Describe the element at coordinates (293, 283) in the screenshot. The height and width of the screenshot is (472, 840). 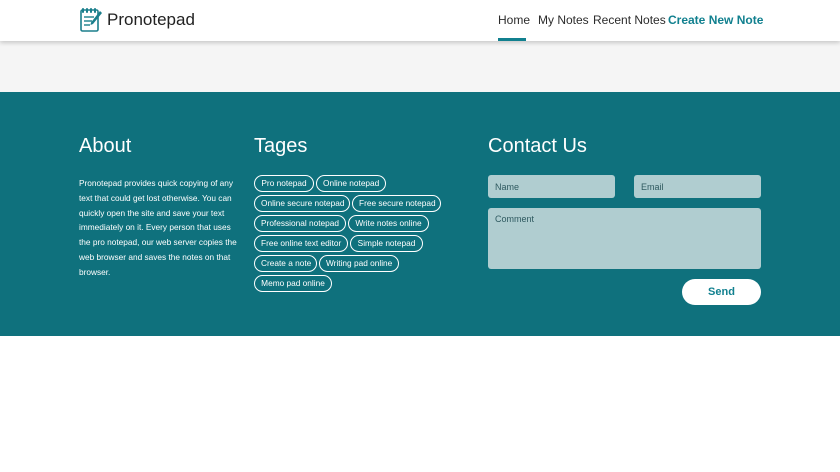
I see `tag-memo-pad-online: Memo pad online` at that location.